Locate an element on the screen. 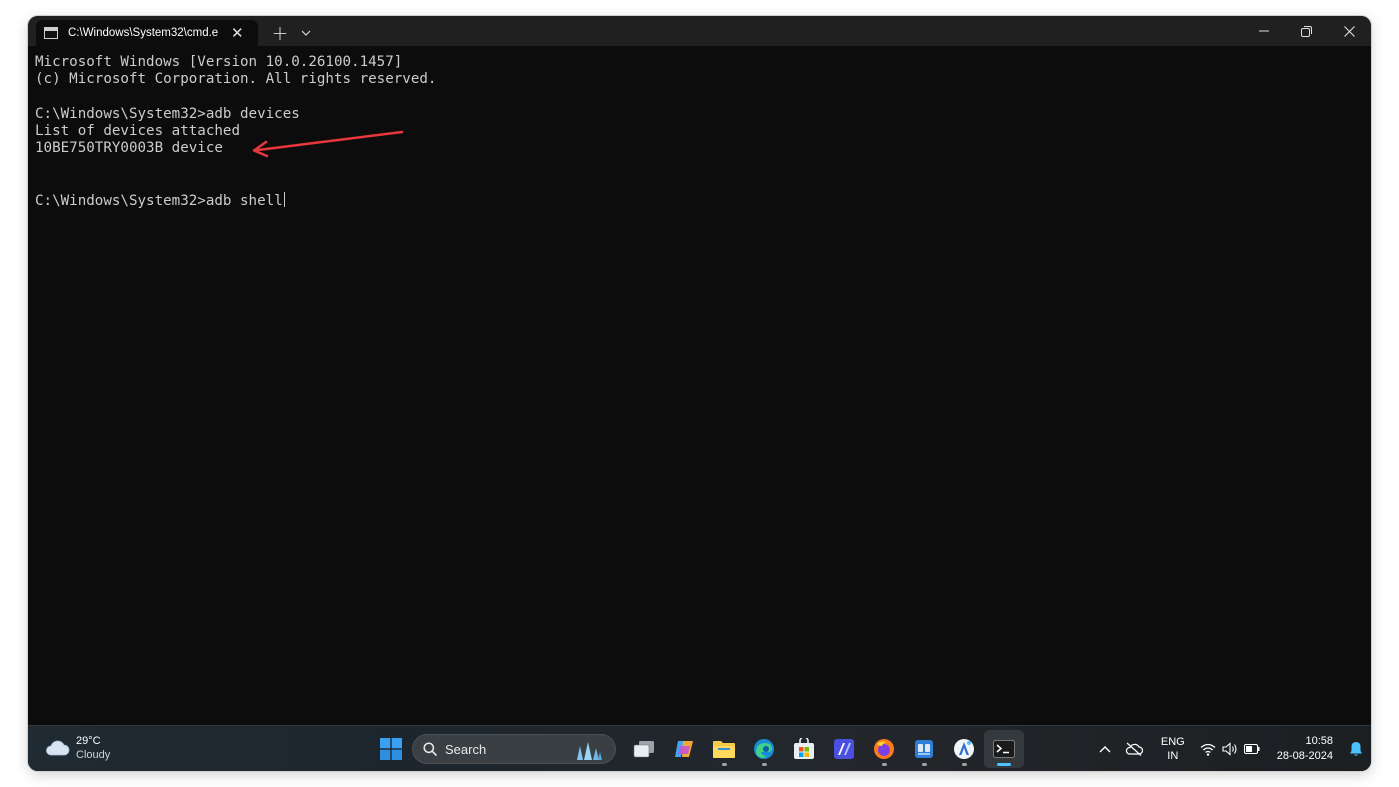  copilot-icon is located at coordinates (684, 749).